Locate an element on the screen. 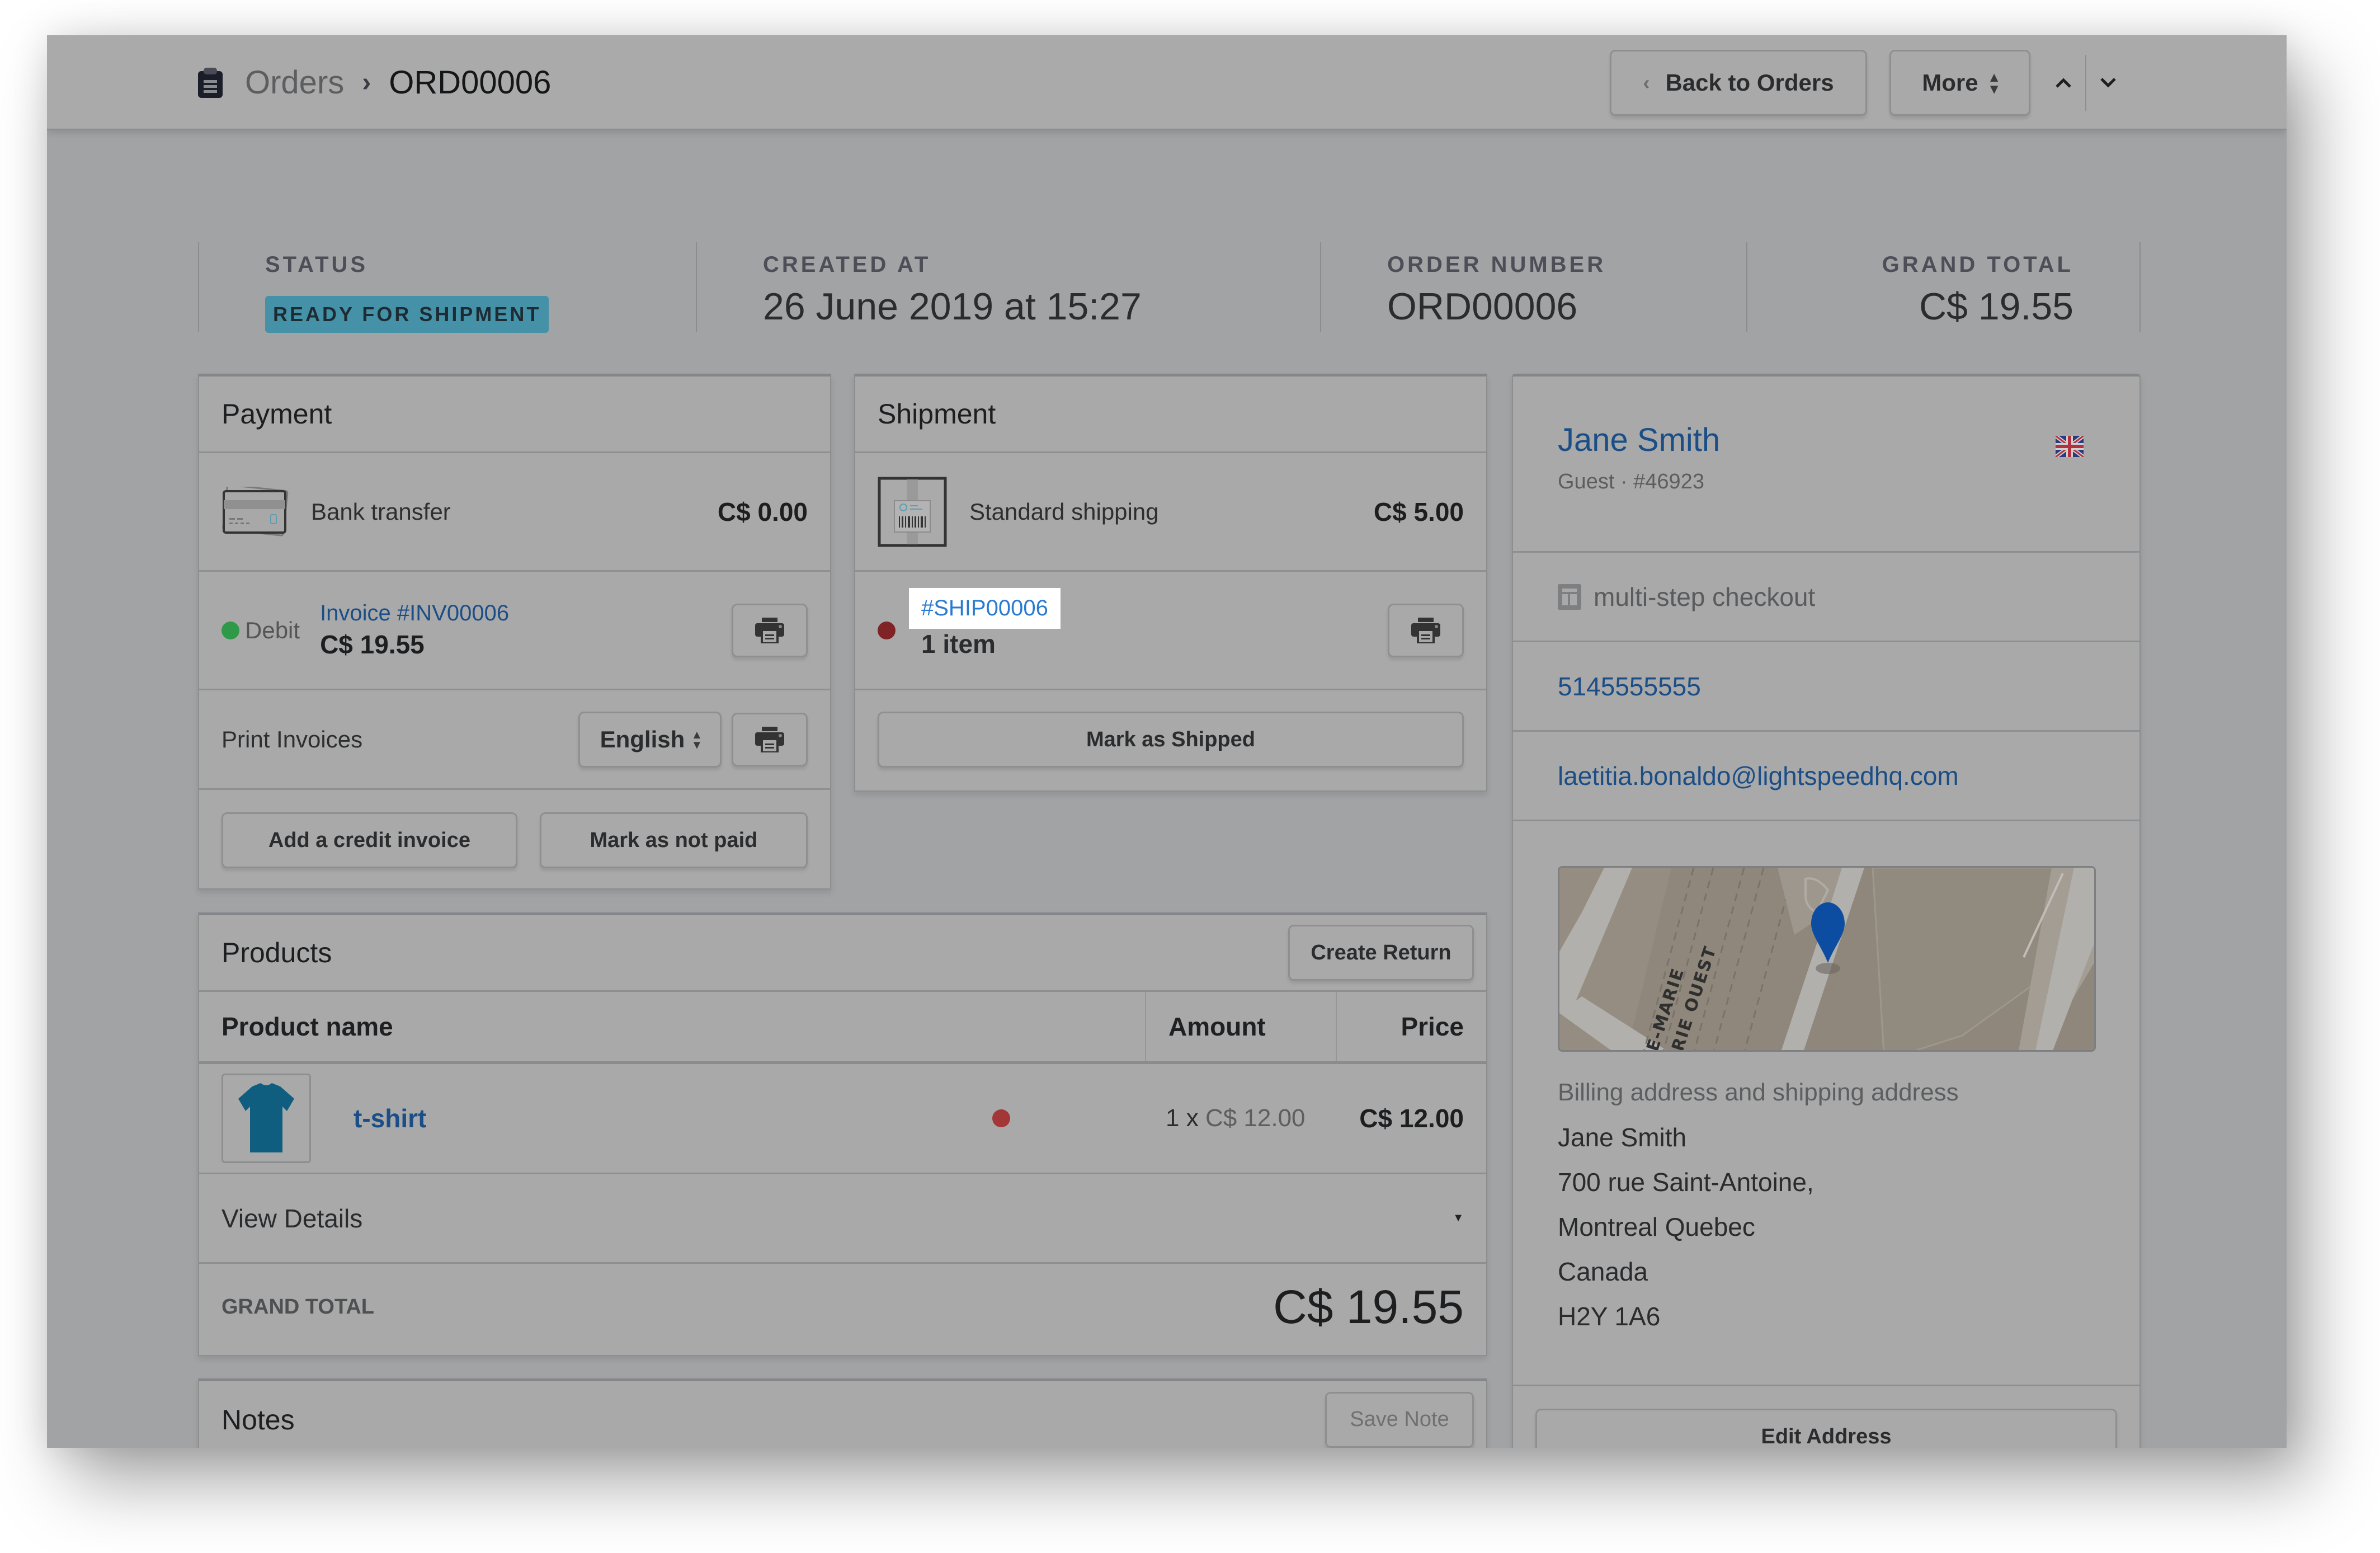 This screenshot has height=1553, width=2380. next-order-button is located at coordinates (2108, 83).